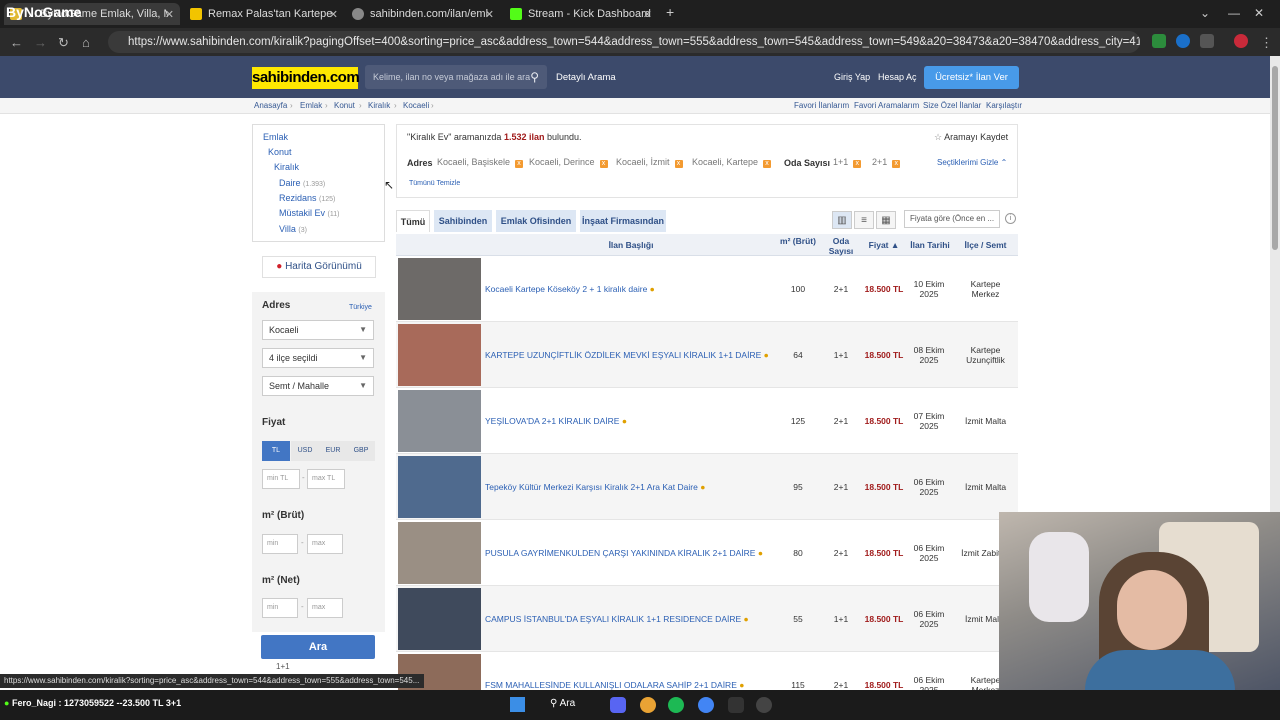  Describe the element at coordinates (1234, 13) in the screenshot. I see `minimize-icon: —` at that location.